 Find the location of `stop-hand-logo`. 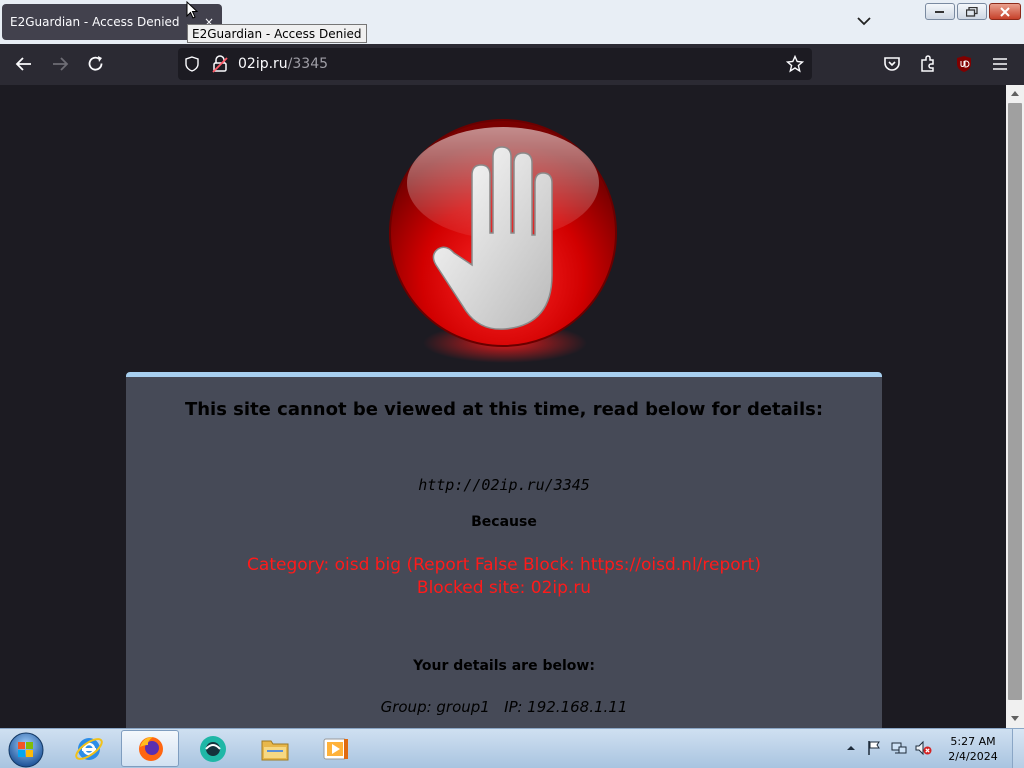

stop-hand-logo is located at coordinates (503, 241).